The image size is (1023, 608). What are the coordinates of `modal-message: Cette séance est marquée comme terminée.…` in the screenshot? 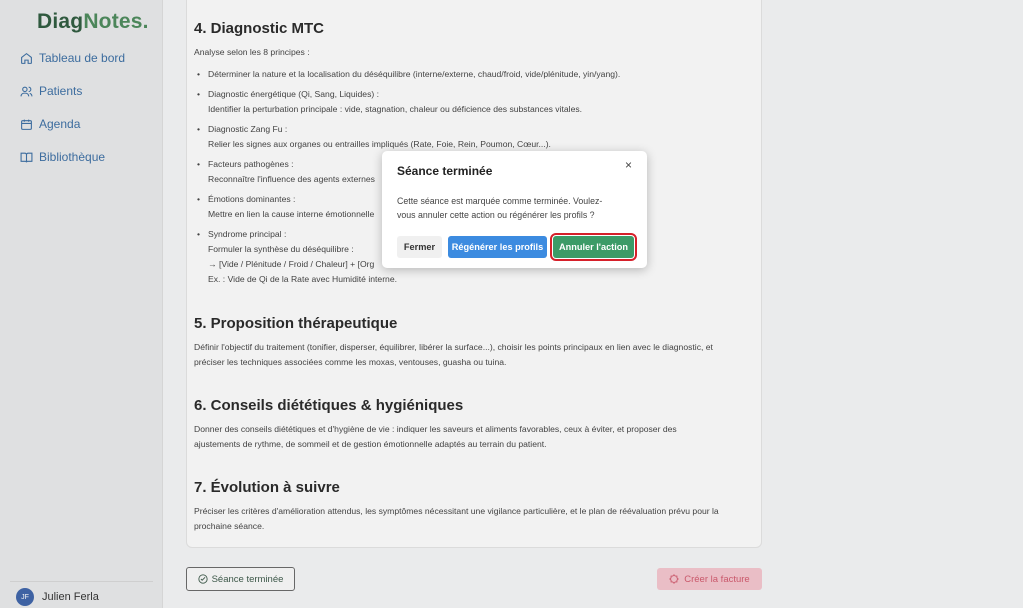 It's located at (515, 208).